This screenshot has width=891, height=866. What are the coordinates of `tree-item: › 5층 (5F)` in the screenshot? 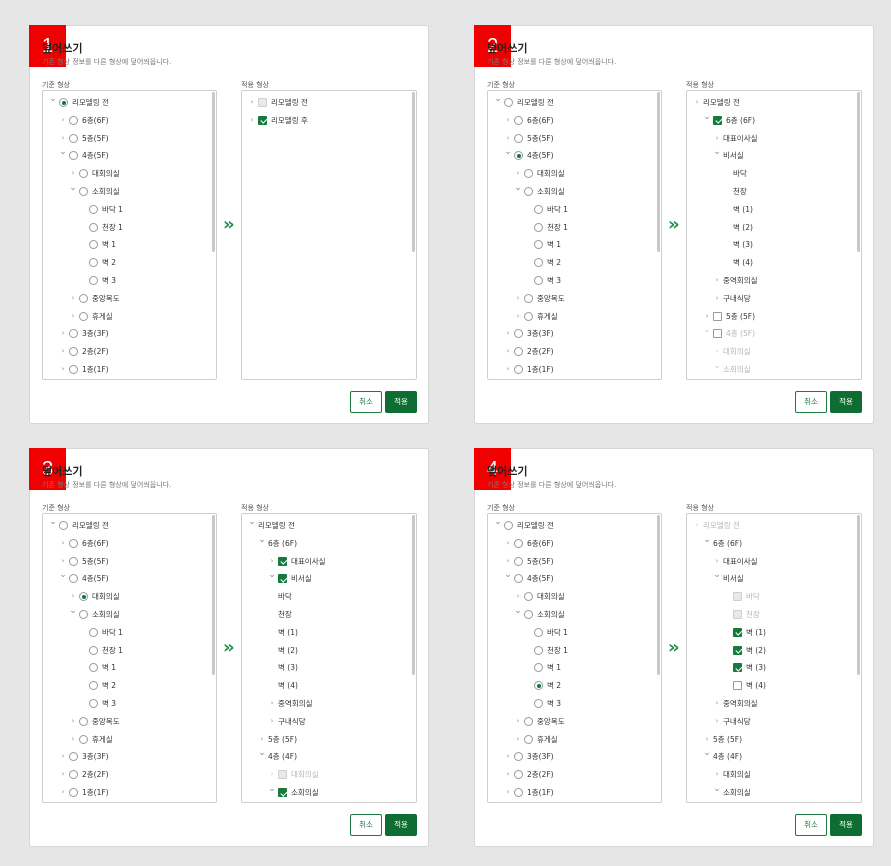 It's located at (326, 740).